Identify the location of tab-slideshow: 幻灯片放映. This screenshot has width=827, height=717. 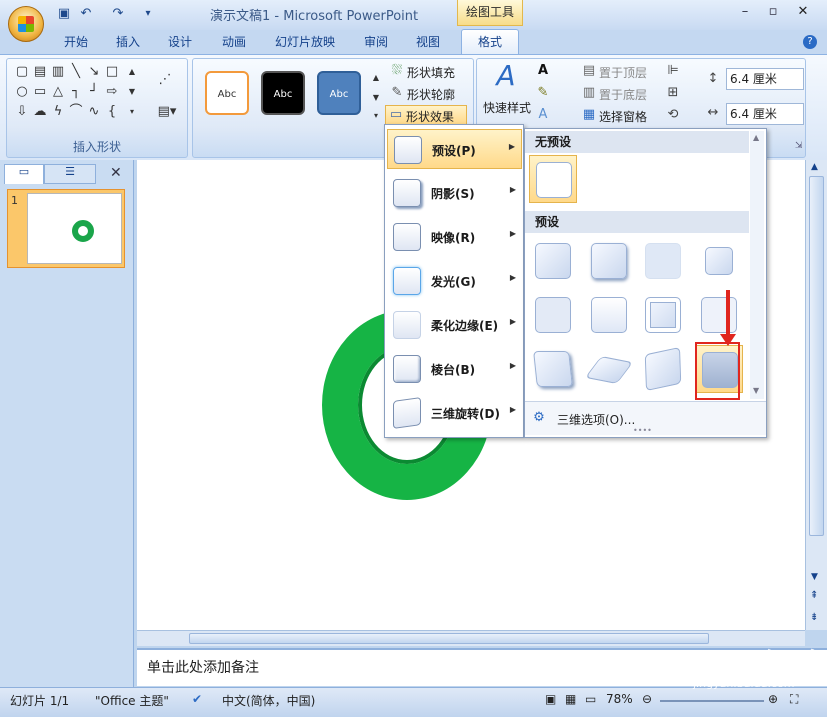
(305, 41).